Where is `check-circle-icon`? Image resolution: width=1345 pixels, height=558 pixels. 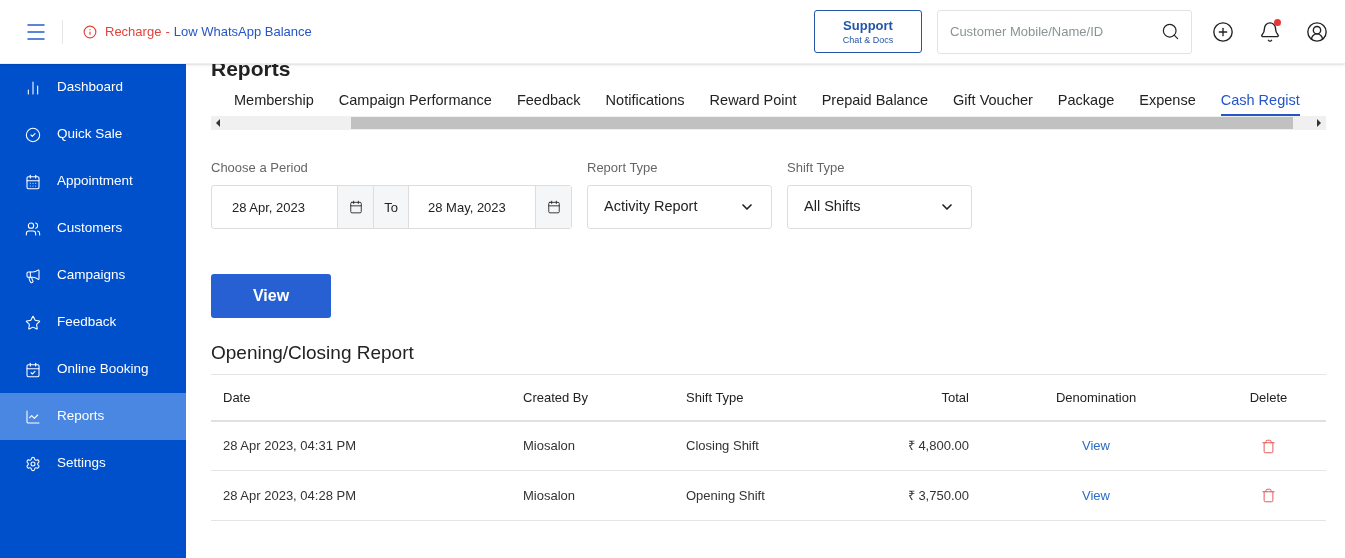 check-circle-icon is located at coordinates (33, 134).